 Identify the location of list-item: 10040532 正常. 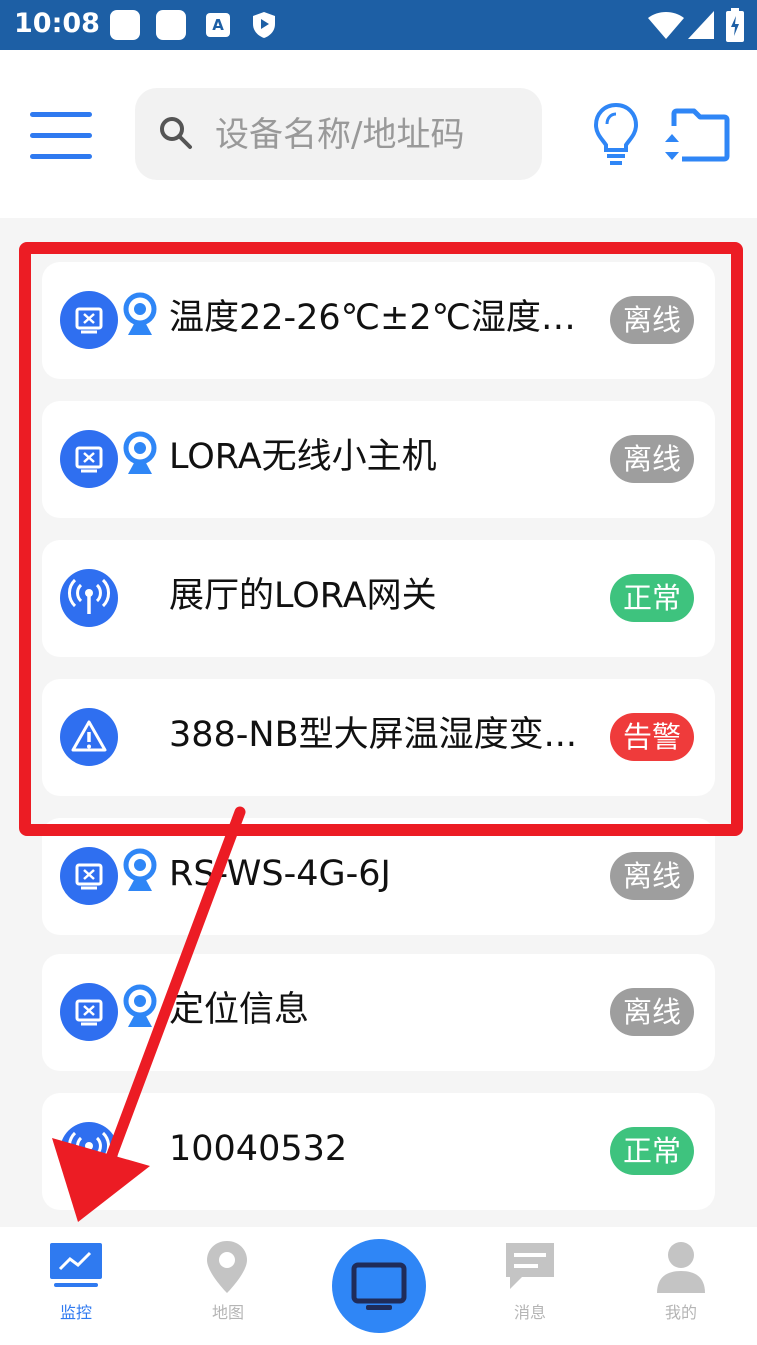
(378, 1151).